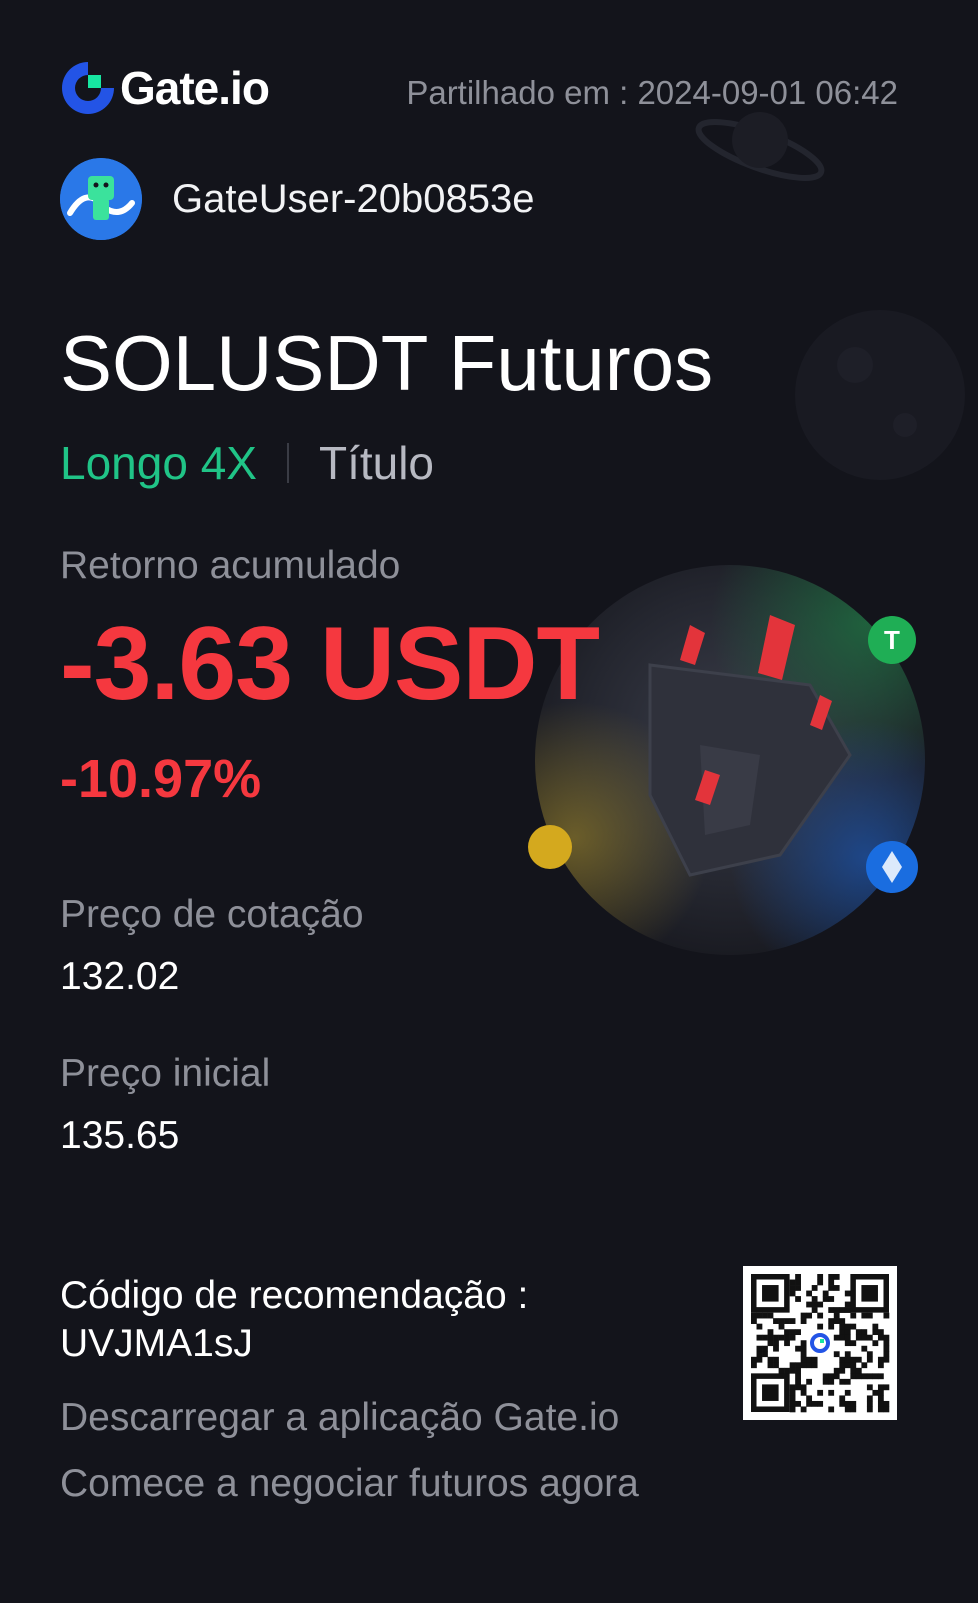  I want to click on username: GateUser-20b0853e, so click(353, 198).